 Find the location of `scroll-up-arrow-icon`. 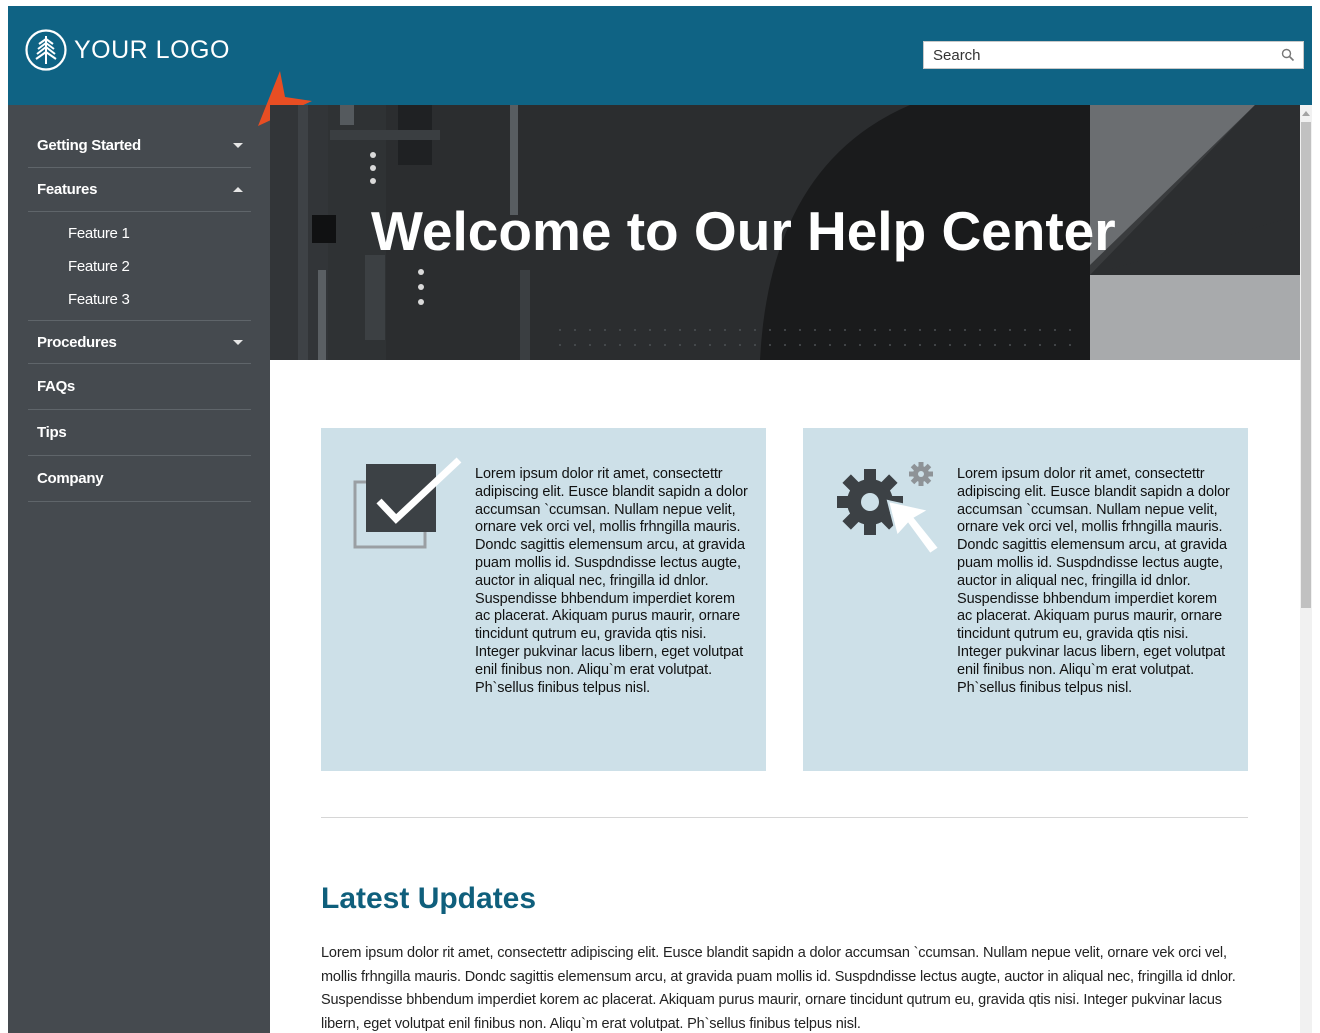

scroll-up-arrow-icon is located at coordinates (1306, 113).